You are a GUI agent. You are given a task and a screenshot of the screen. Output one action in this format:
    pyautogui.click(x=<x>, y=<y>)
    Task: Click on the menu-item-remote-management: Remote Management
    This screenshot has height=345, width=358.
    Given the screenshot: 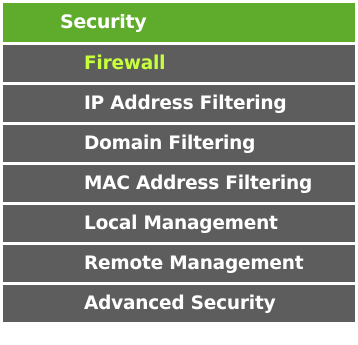 What is the action you would take?
    pyautogui.click(x=179, y=263)
    